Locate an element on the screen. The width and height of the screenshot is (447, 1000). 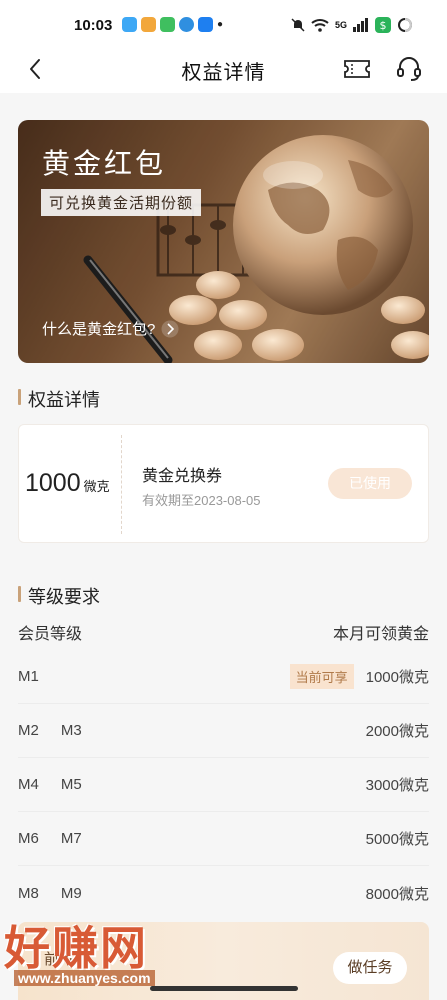
level-section-title: 等级要求 is located at coordinates (59, 596).